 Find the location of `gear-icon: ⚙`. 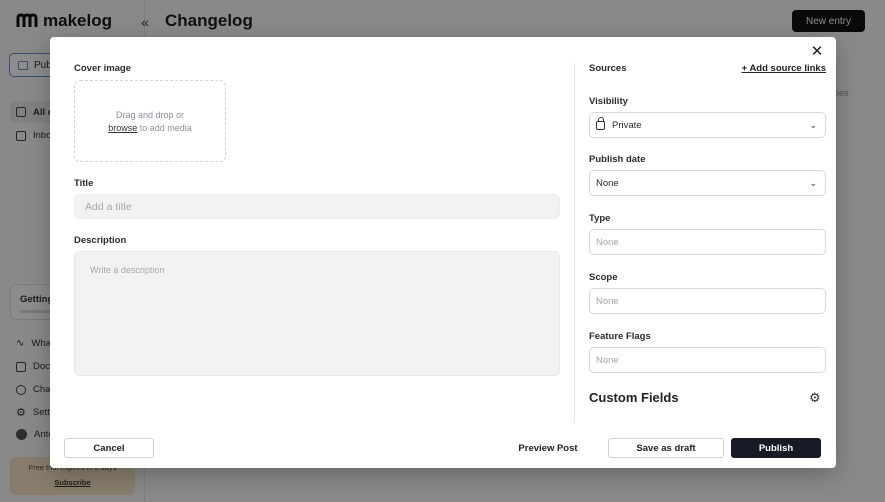

gear-icon: ⚙ is located at coordinates (815, 398).